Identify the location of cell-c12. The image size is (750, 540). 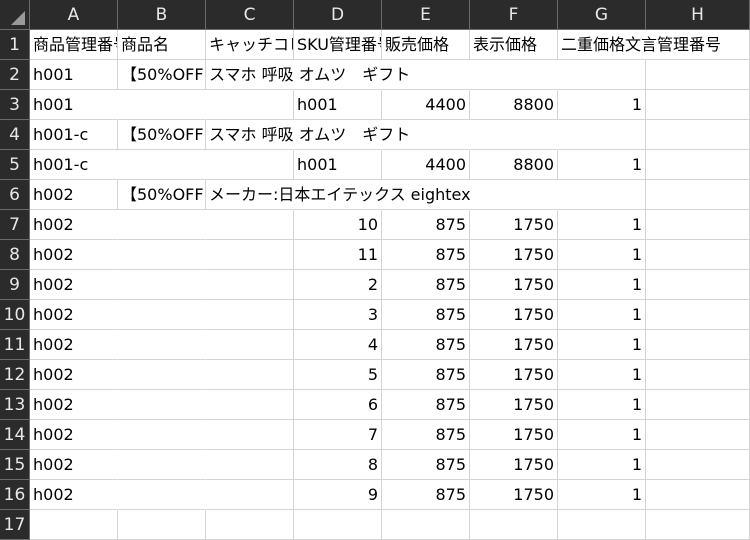
(250, 375).